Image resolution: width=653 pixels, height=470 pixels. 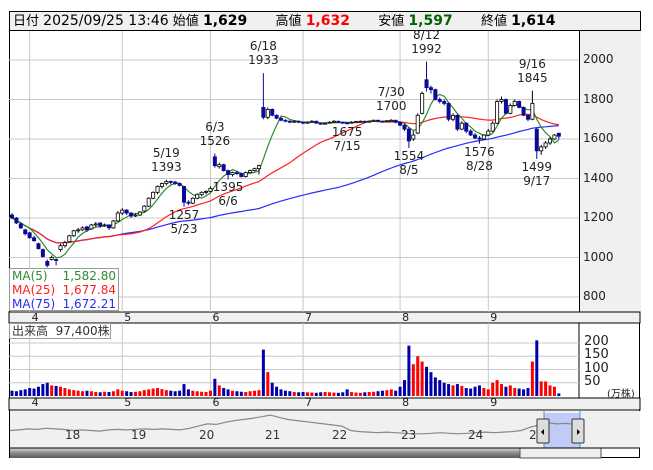 What do you see at coordinates (537, 180) in the screenshot?
I see `annotation-date: 9/17` at bounding box center [537, 180].